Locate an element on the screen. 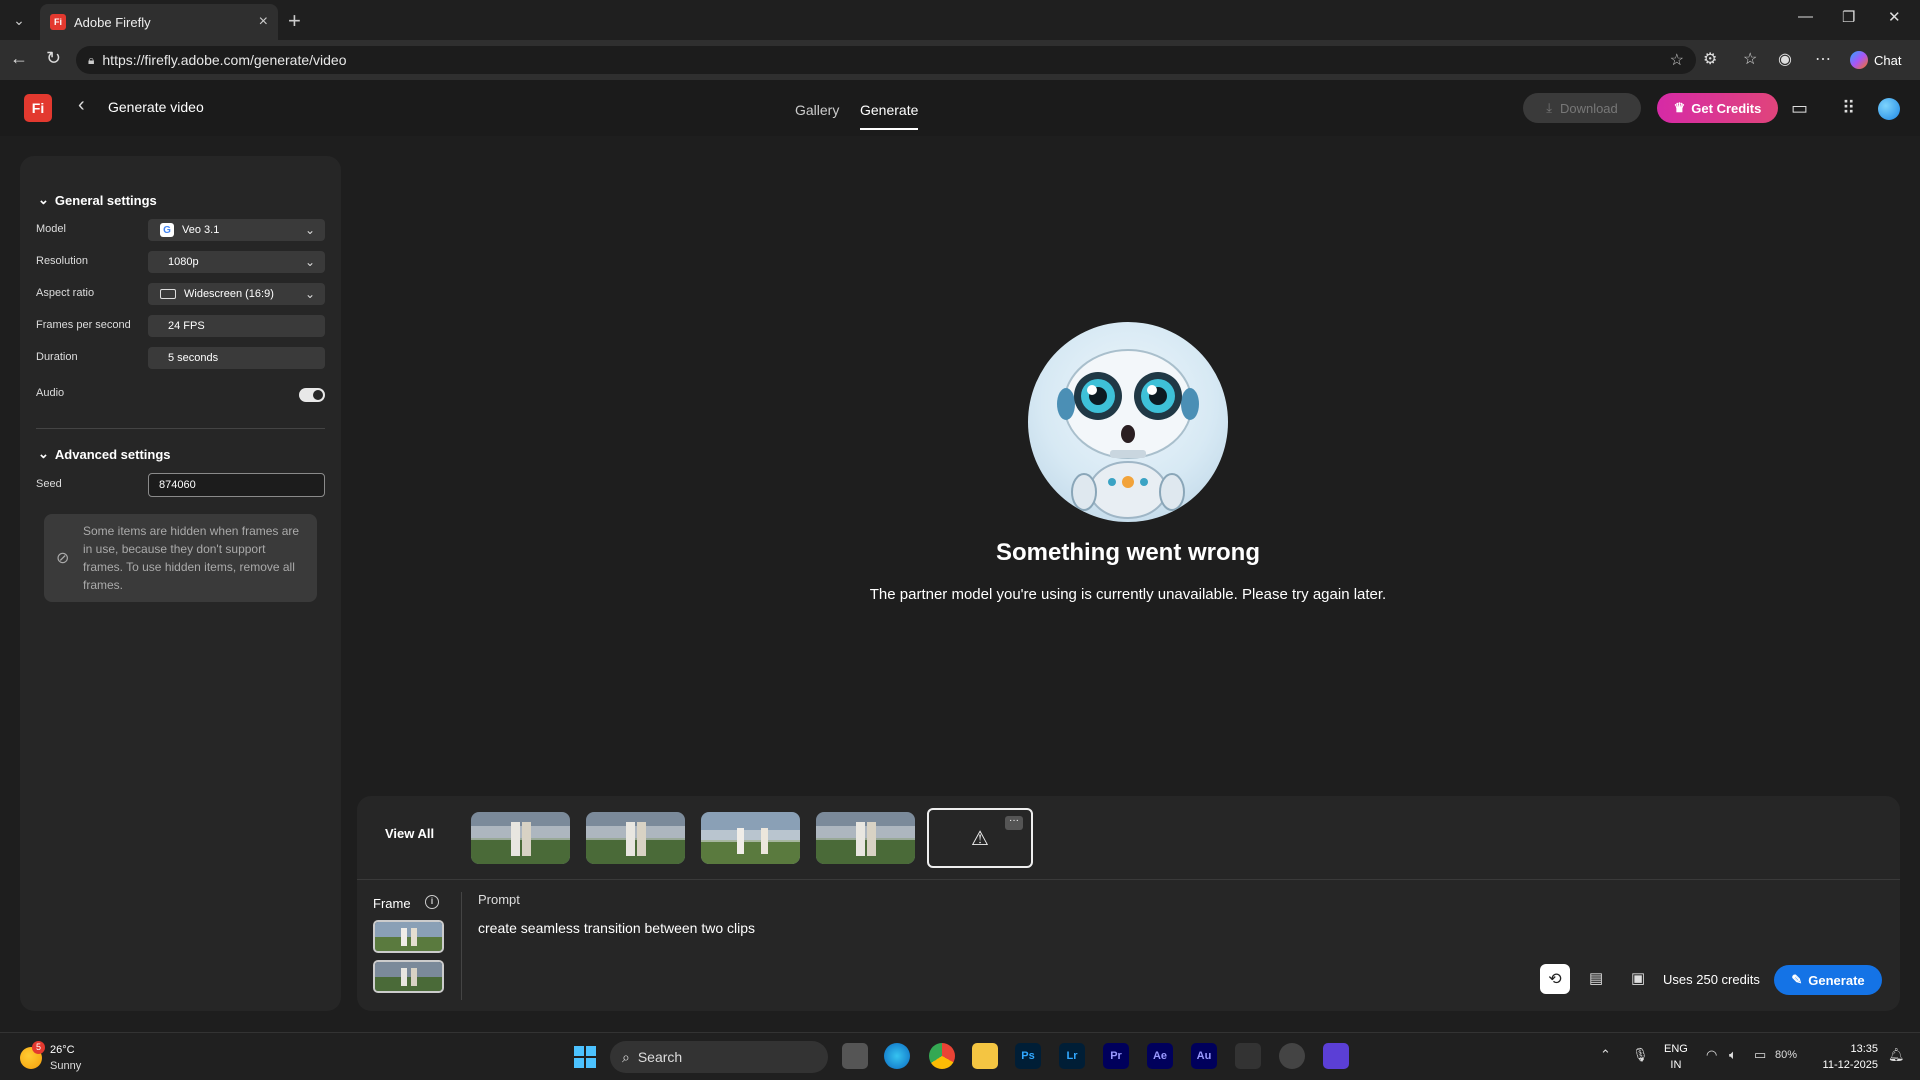  resolution-select: 1080p ⌄ is located at coordinates (236, 262).